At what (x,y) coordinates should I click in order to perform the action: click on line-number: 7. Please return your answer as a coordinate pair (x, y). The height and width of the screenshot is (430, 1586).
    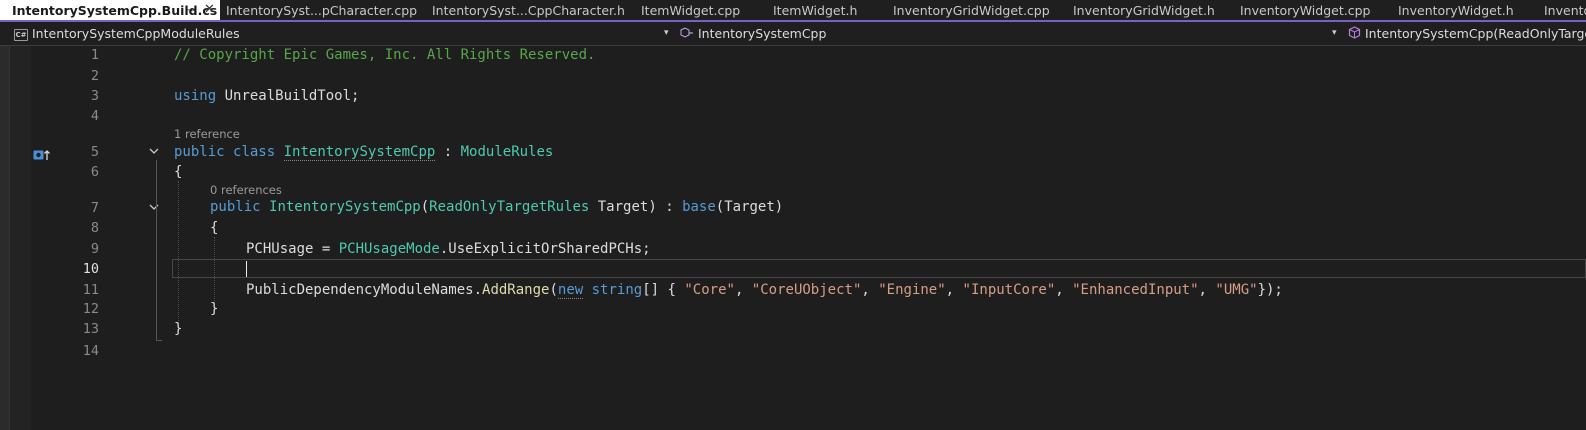
    Looking at the image, I should click on (94, 208).